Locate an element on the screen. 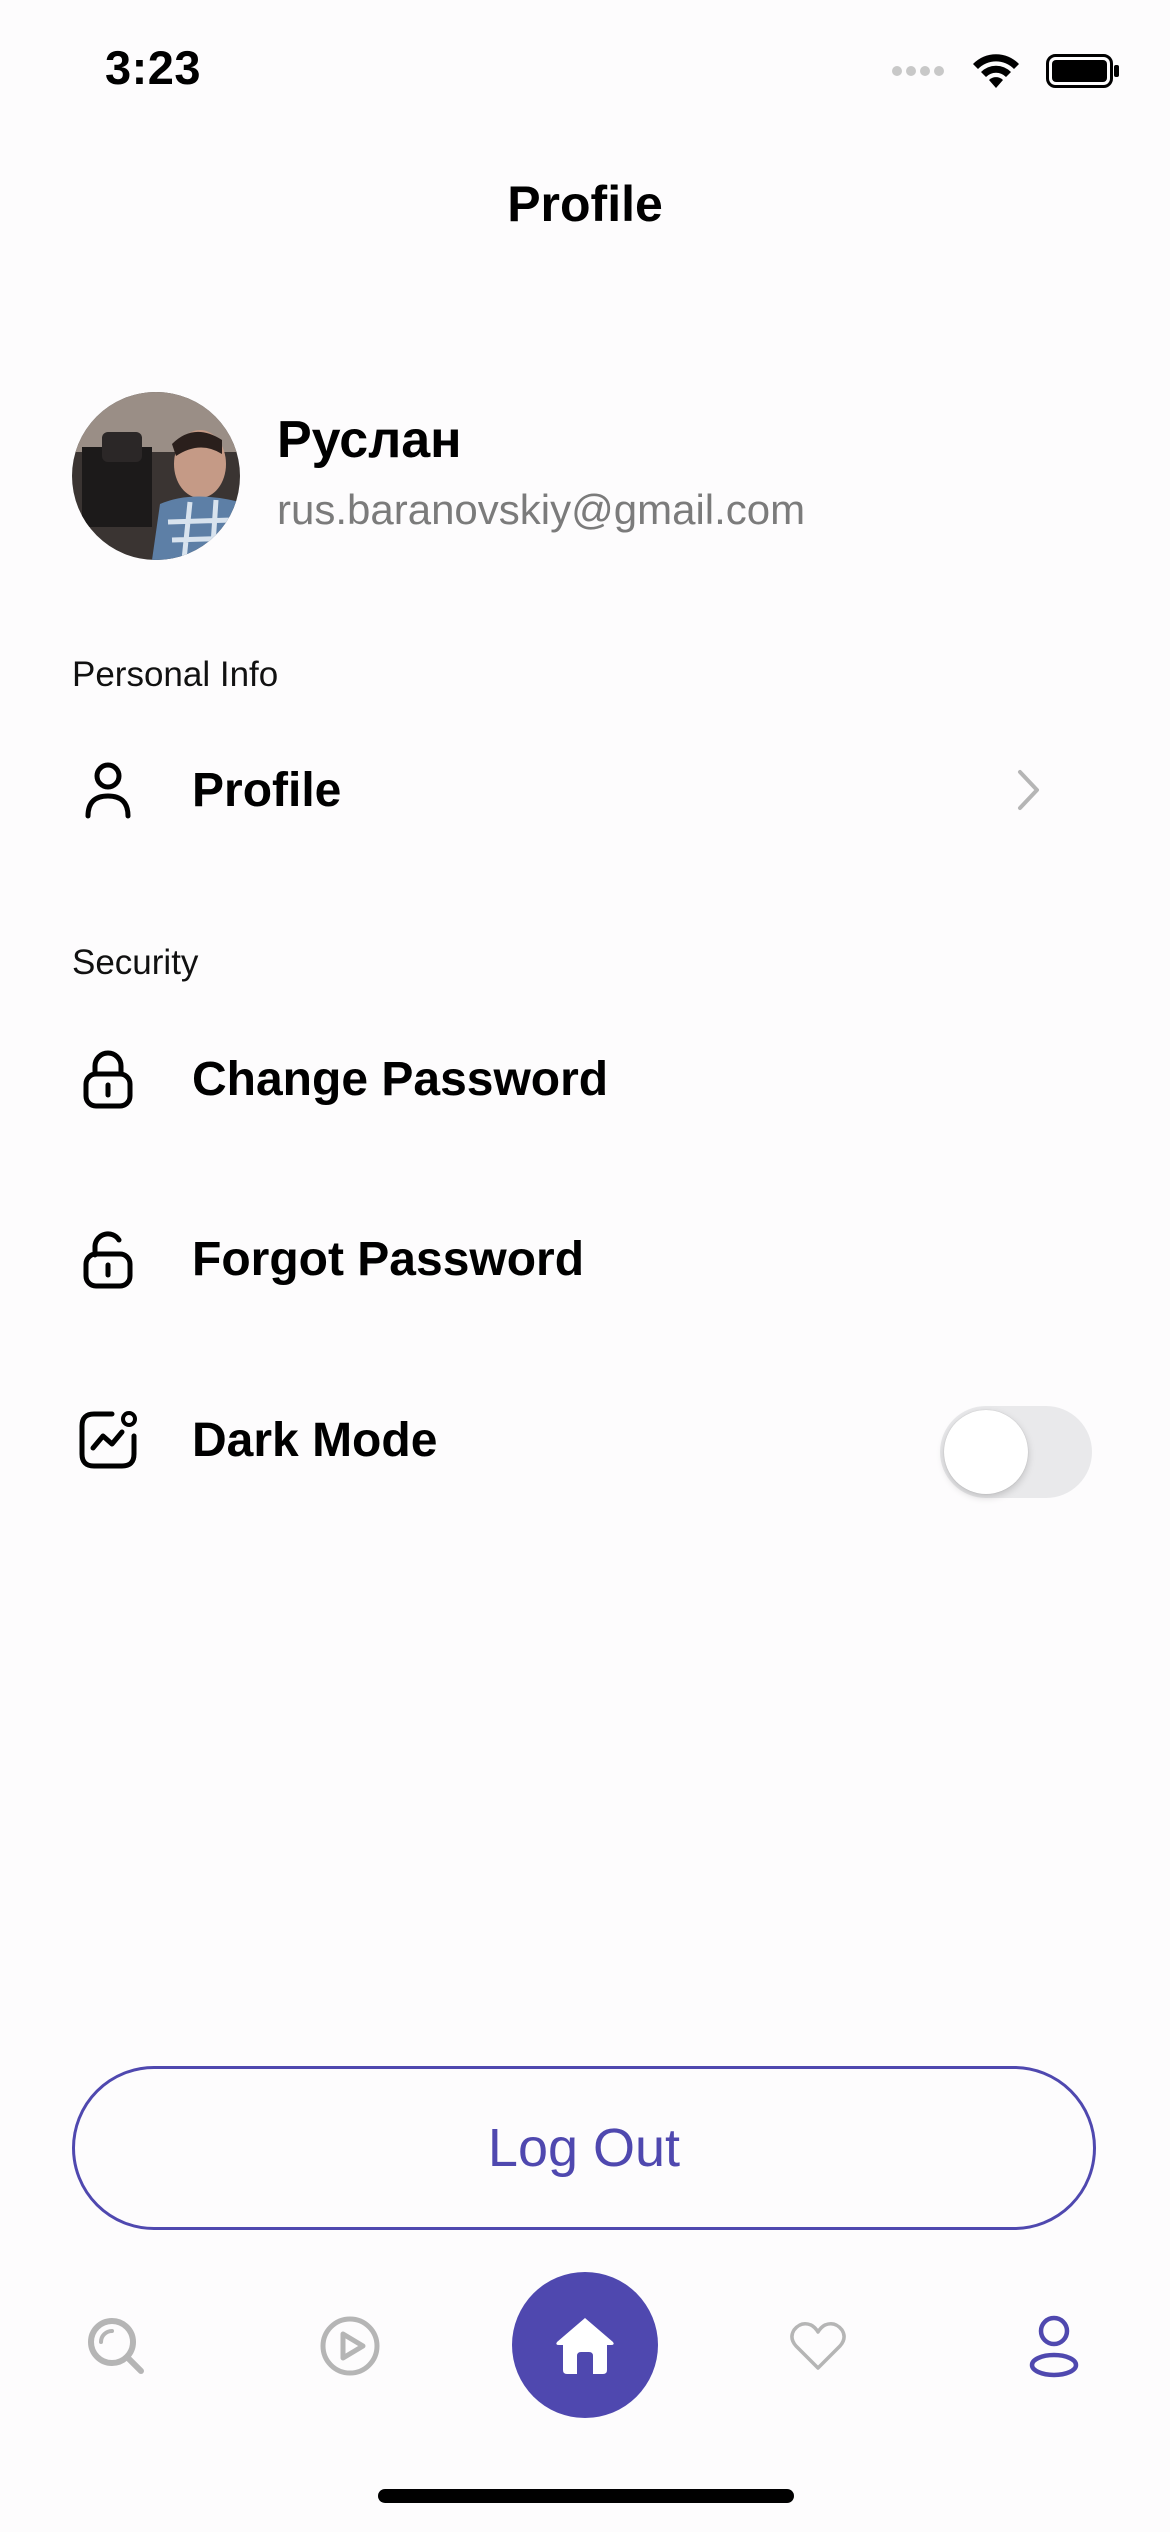  heart-icon is located at coordinates (818, 2346).